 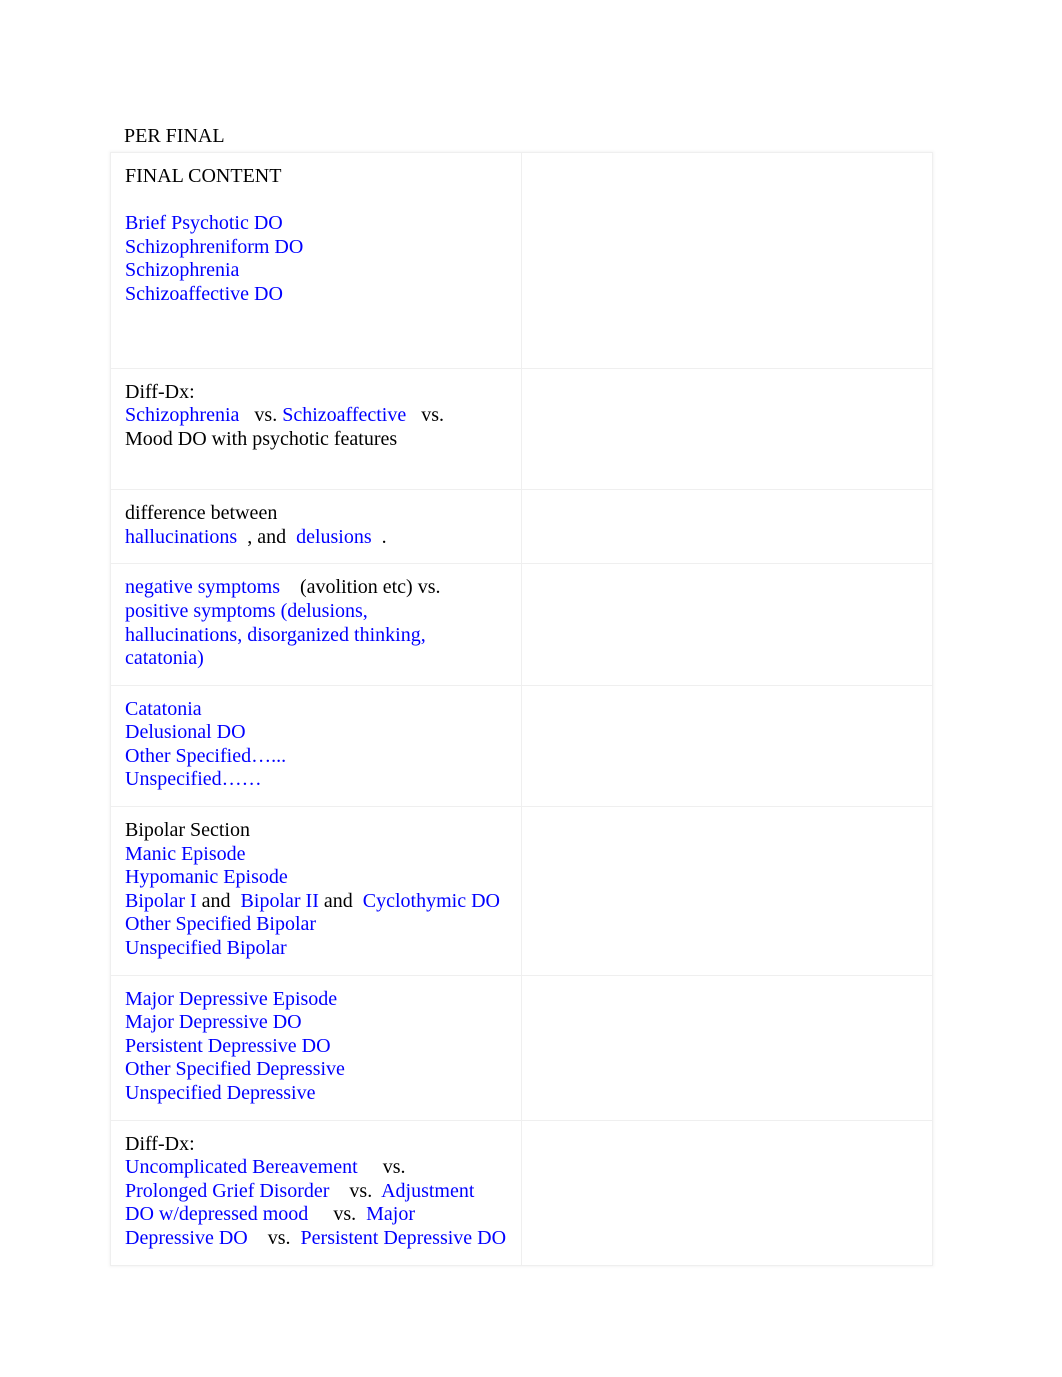 I want to click on diagnosis-link: Manic Episode, so click(x=185, y=854).